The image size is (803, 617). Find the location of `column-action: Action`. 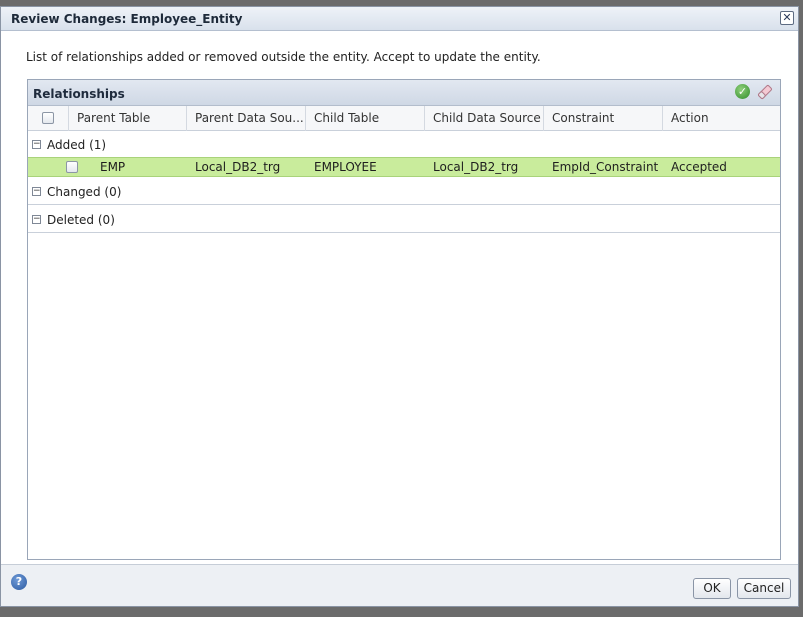

column-action: Action is located at coordinates (721, 118).